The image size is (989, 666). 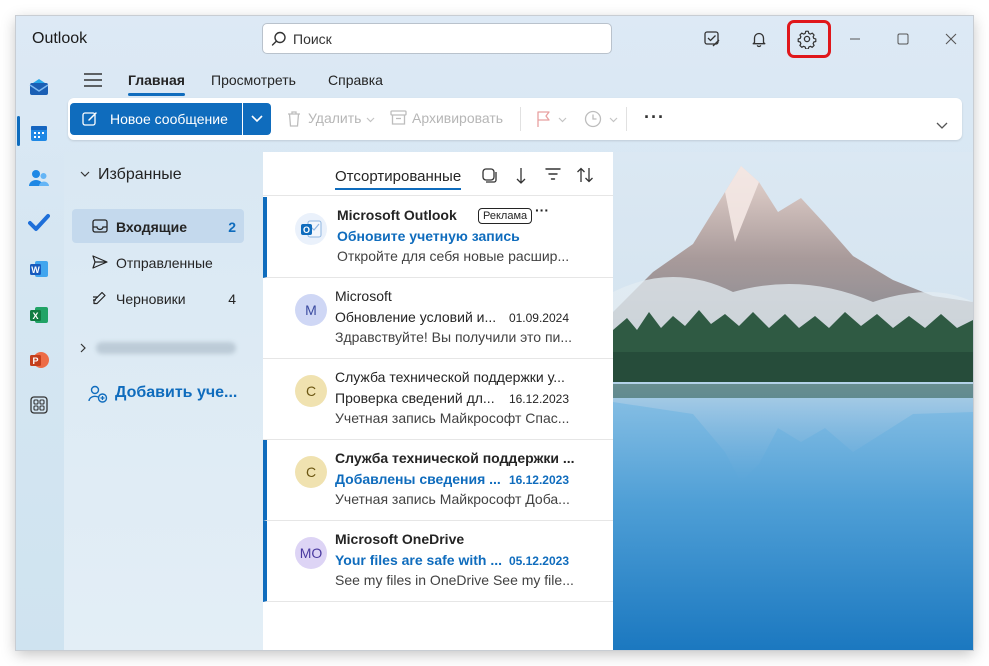 What do you see at coordinates (169, 119) in the screenshot?
I see `new-message-label: Новое сообщение` at bounding box center [169, 119].